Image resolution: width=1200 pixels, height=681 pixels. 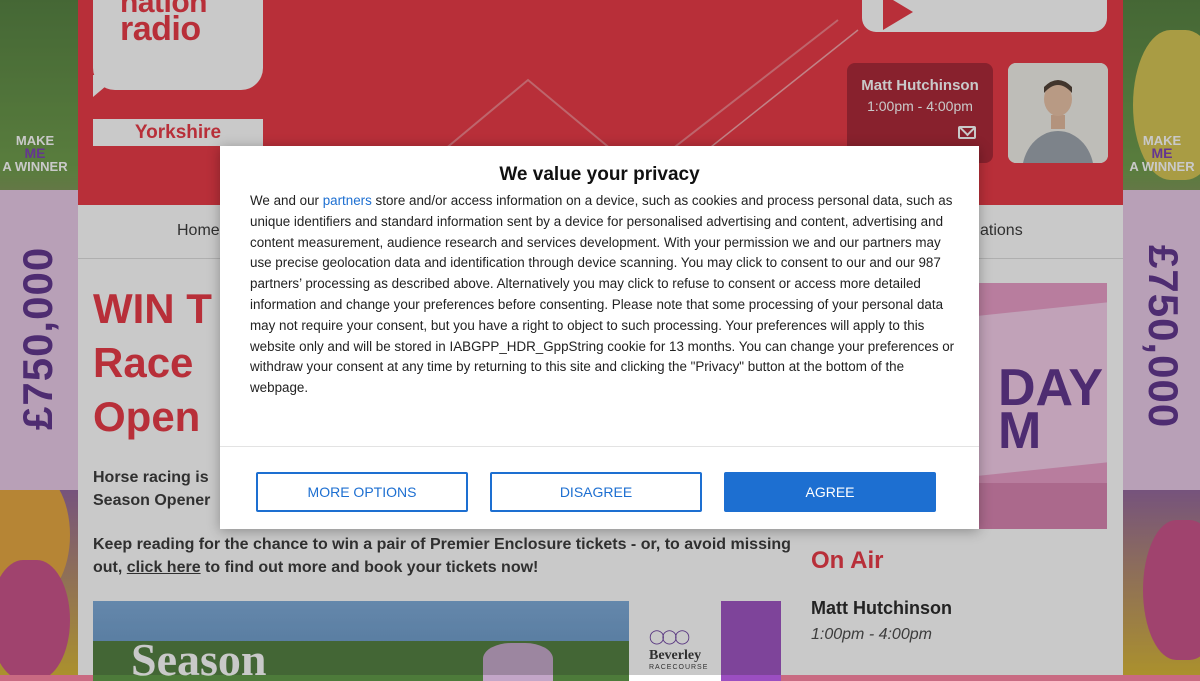 I want to click on disagree-button: DISAGREE, so click(x=596, y=492).